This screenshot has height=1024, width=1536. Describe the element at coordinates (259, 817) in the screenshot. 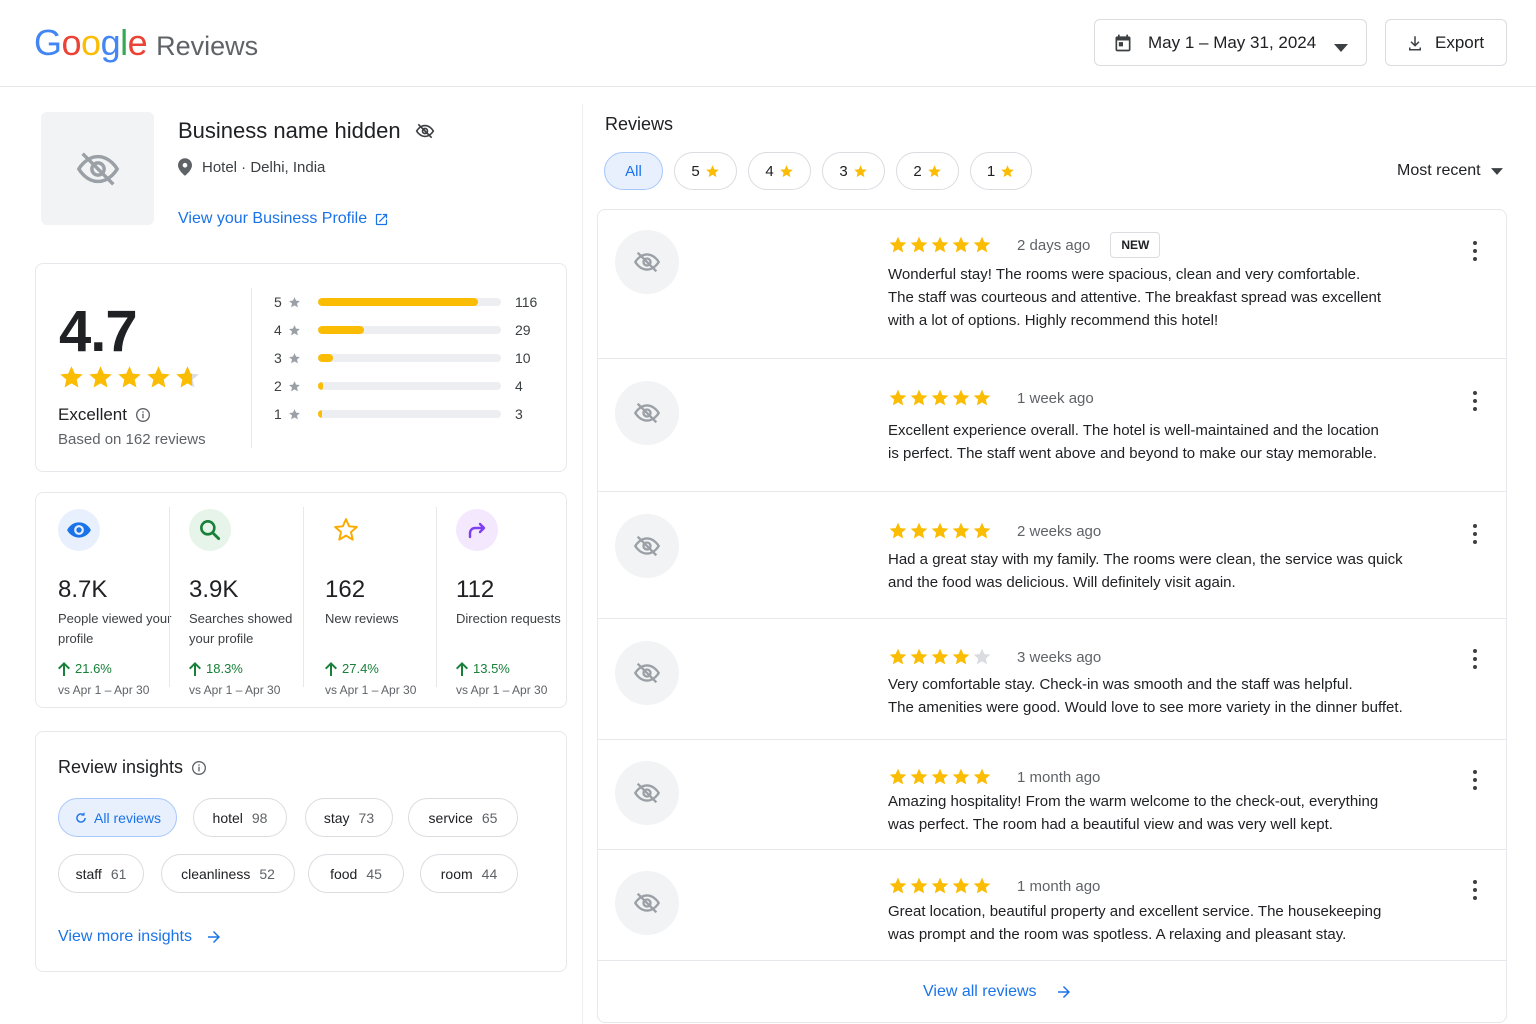

I see `insight-chip-count: 98` at that location.